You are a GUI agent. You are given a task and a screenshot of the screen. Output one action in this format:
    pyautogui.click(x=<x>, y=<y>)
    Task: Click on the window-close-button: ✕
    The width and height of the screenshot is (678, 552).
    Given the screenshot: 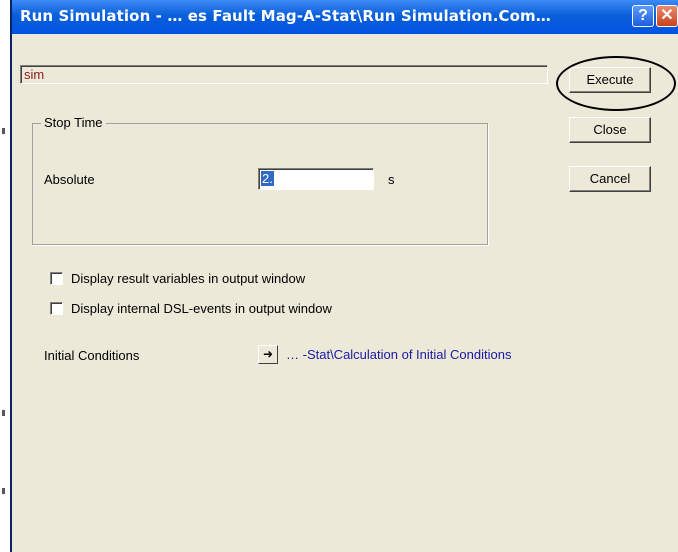 What is the action you would take?
    pyautogui.click(x=667, y=16)
    